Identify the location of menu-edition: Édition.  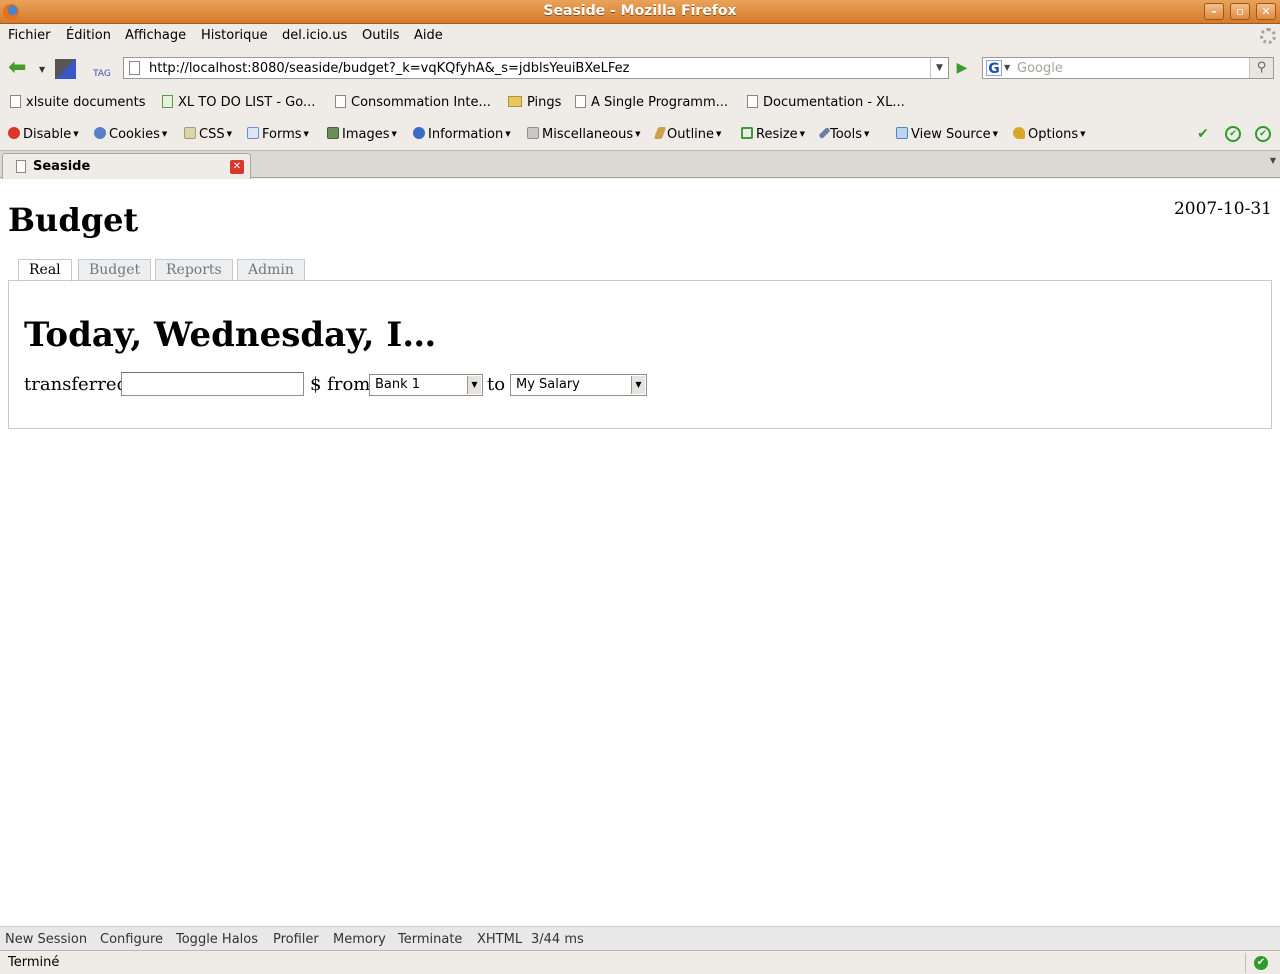
(88, 35).